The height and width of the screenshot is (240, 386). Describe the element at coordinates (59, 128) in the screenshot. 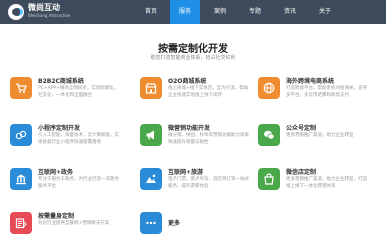

I see `service-title: 小程序定制开发` at that location.